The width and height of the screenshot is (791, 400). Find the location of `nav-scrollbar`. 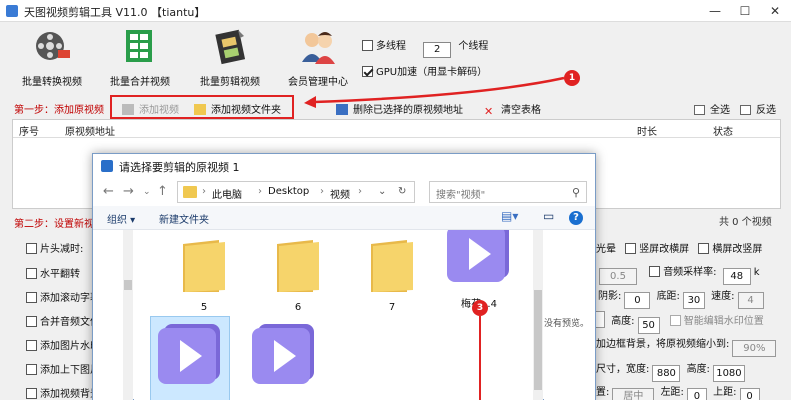

nav-scrollbar is located at coordinates (128, 315).